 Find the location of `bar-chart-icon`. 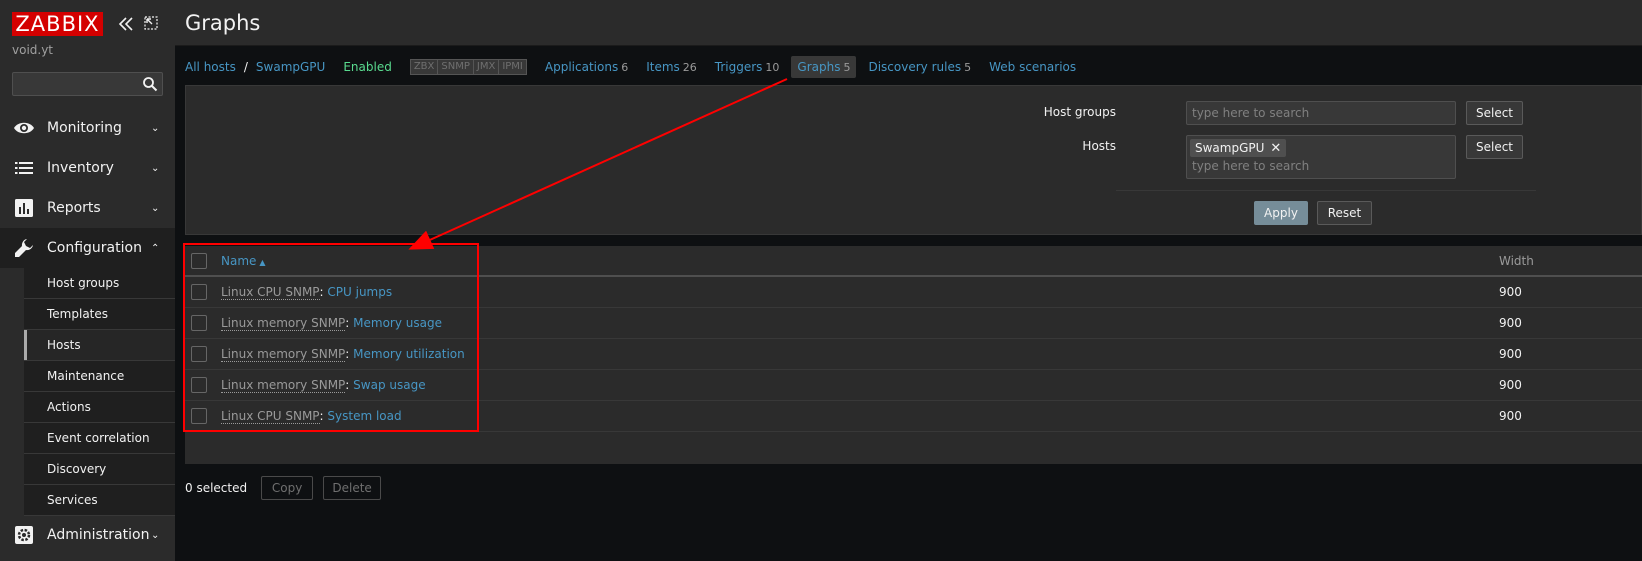

bar-chart-icon is located at coordinates (24, 208).